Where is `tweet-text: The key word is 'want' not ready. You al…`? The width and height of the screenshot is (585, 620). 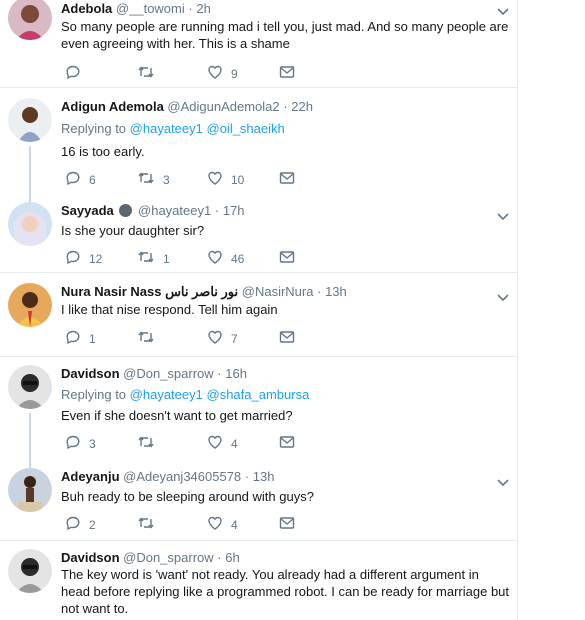
tweet-text: The key word is 'want' not ready. You al… is located at coordinates (285, 591).